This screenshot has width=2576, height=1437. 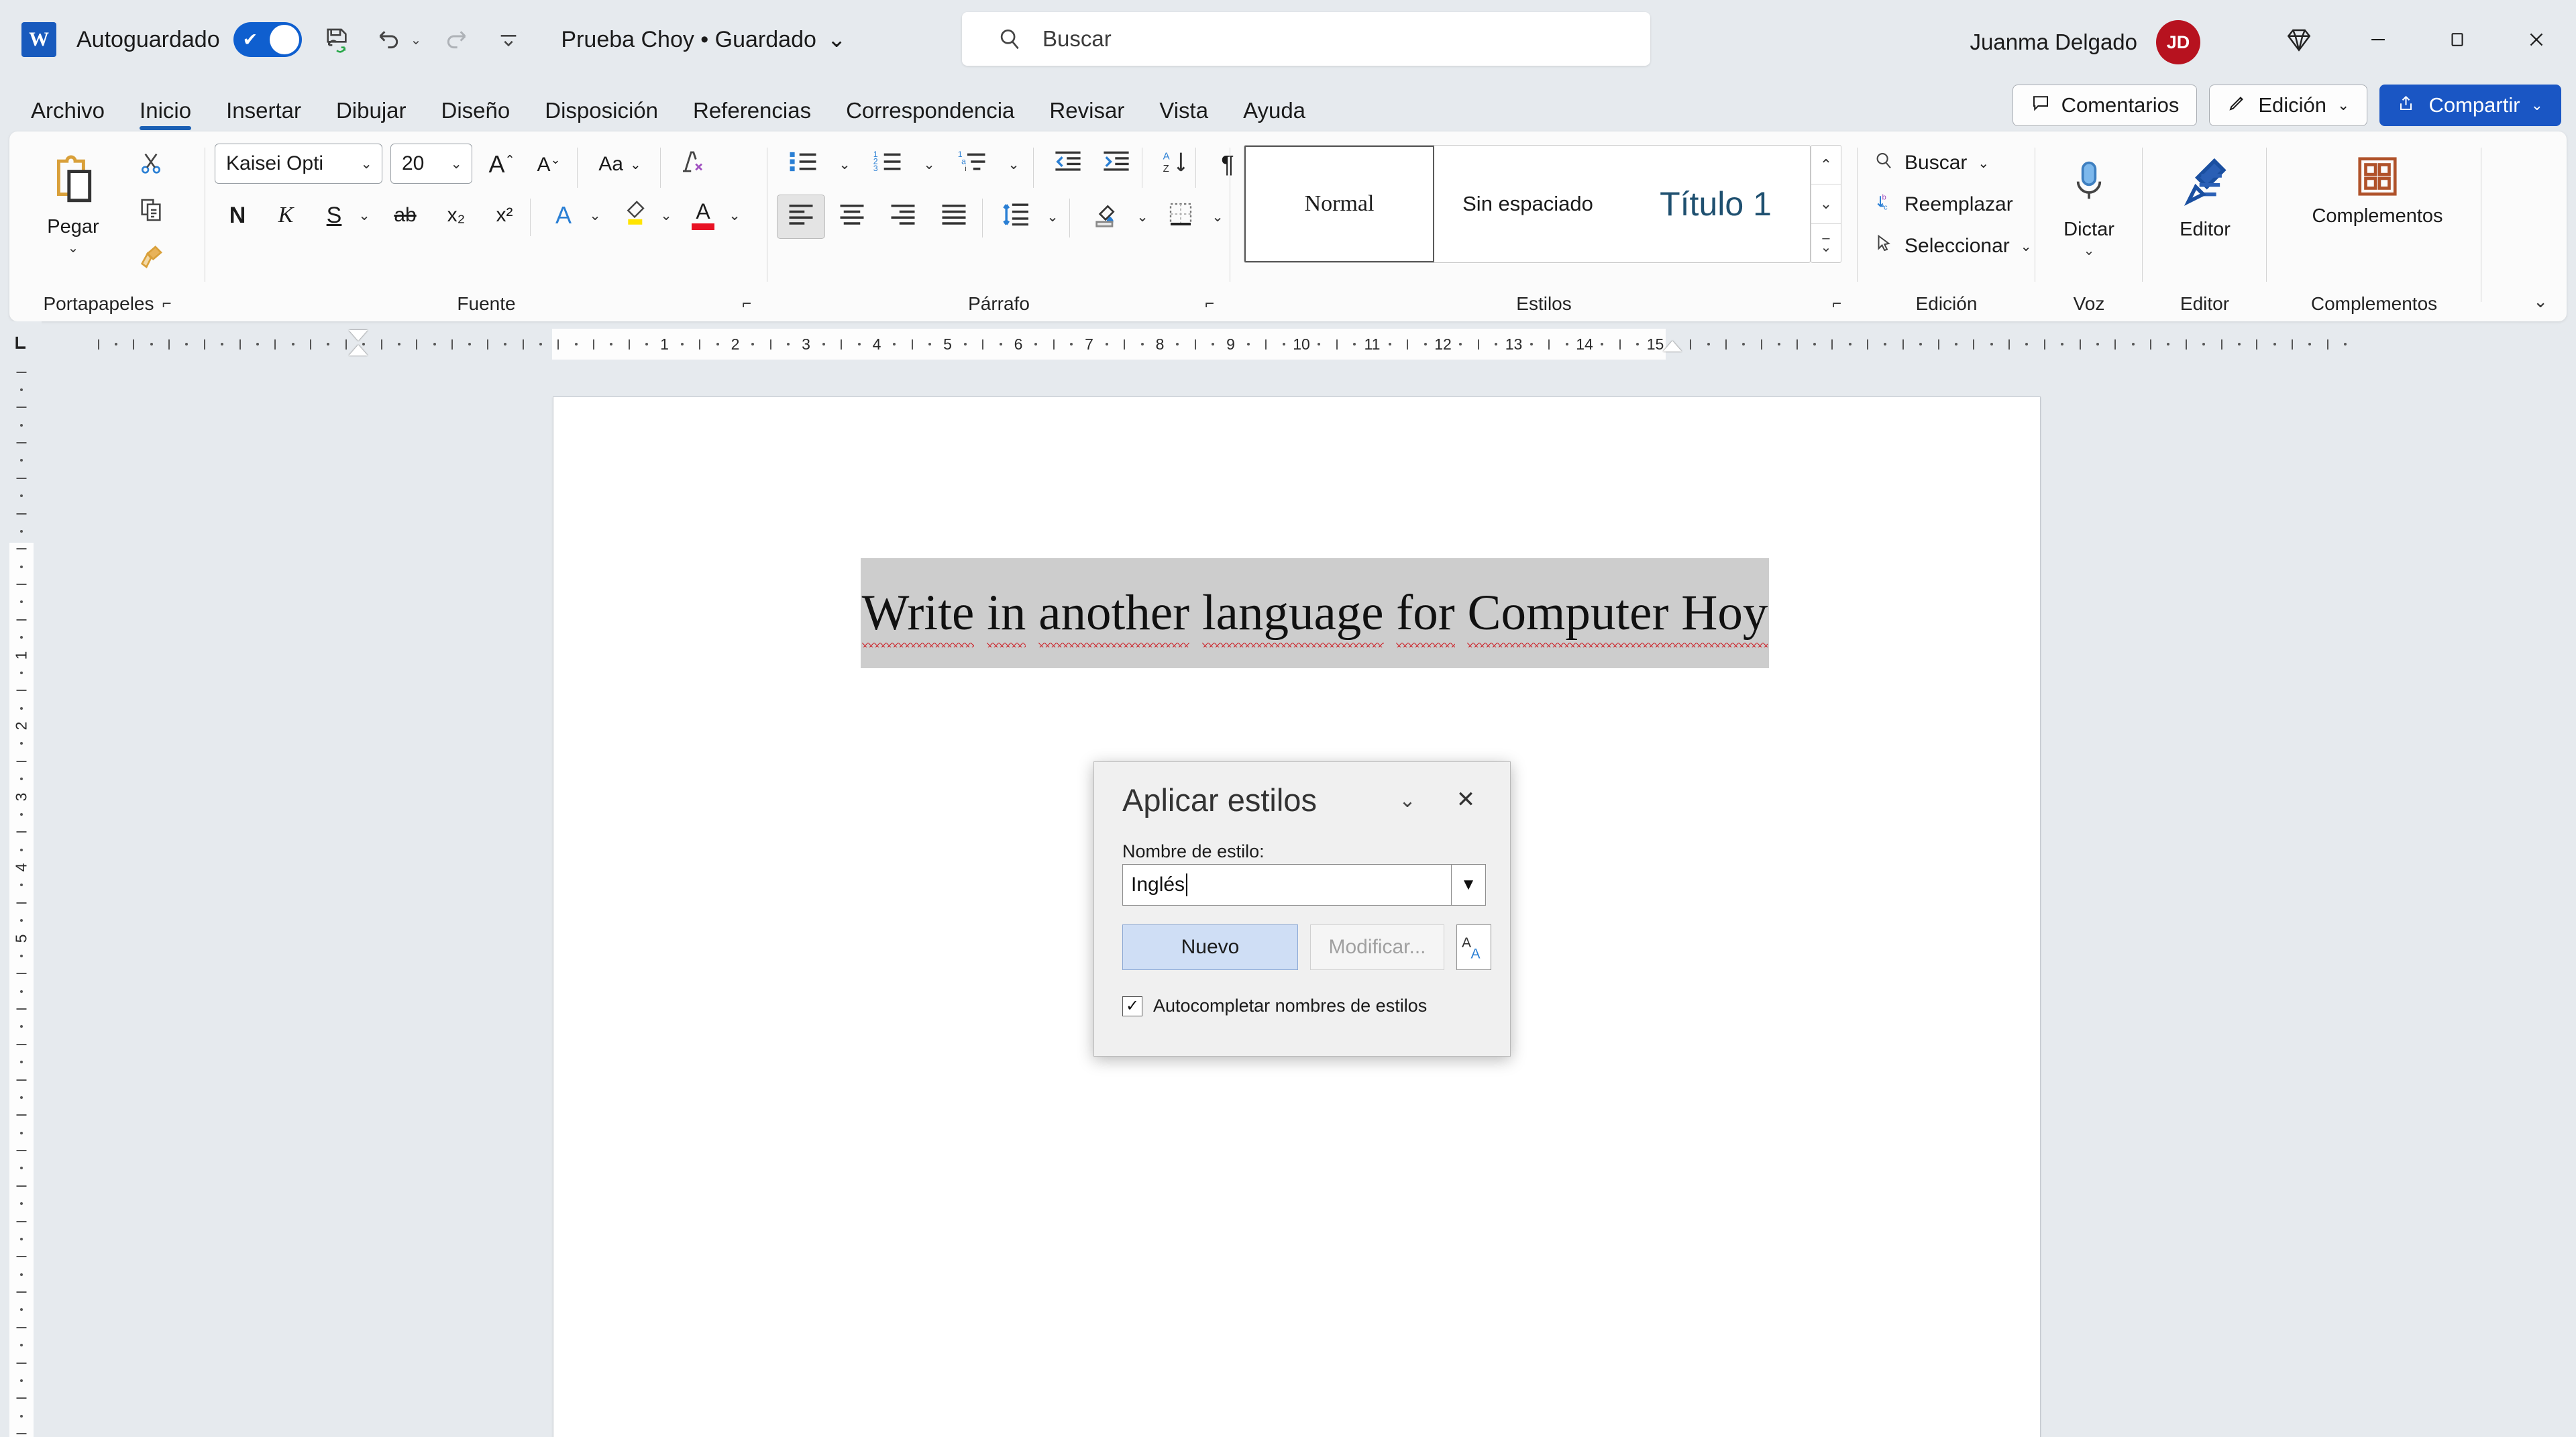 I want to click on editor-button: Editor, so click(x=2205, y=211).